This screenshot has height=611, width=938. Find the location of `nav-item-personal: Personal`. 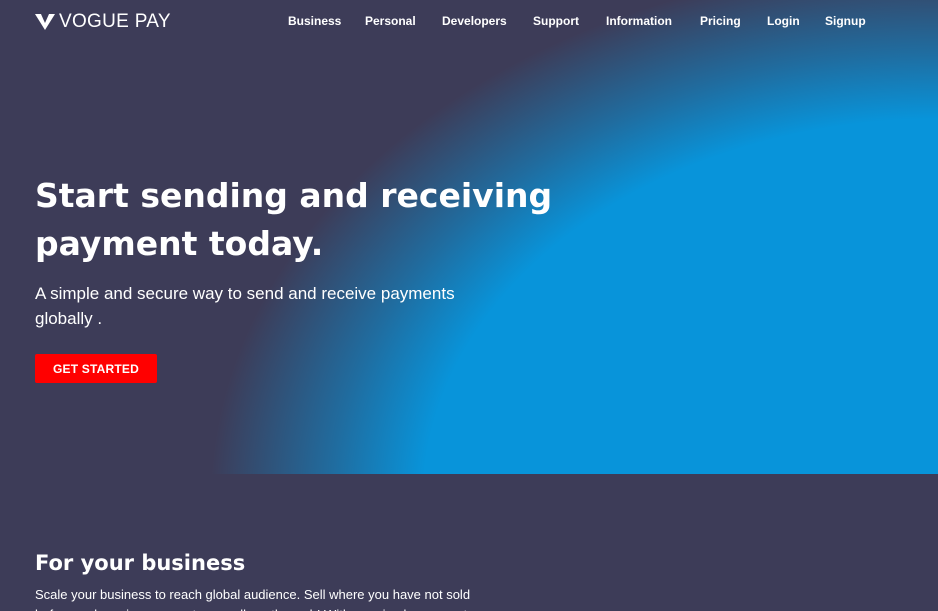

nav-item-personal: Personal is located at coordinates (390, 21).